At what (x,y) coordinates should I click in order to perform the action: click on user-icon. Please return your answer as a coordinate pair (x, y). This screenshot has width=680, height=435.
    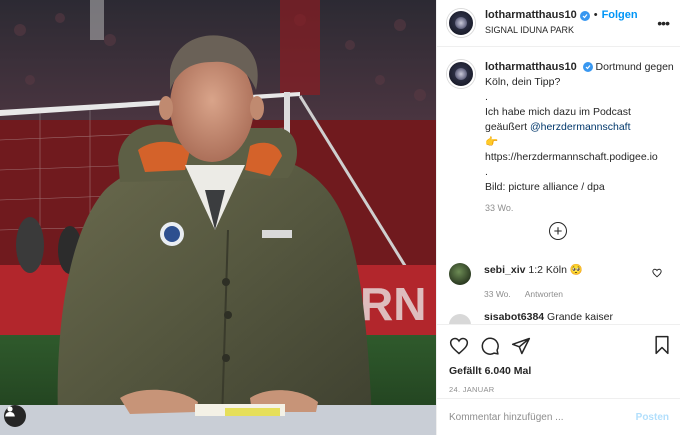
    Looking at the image, I should click on (10, 411).